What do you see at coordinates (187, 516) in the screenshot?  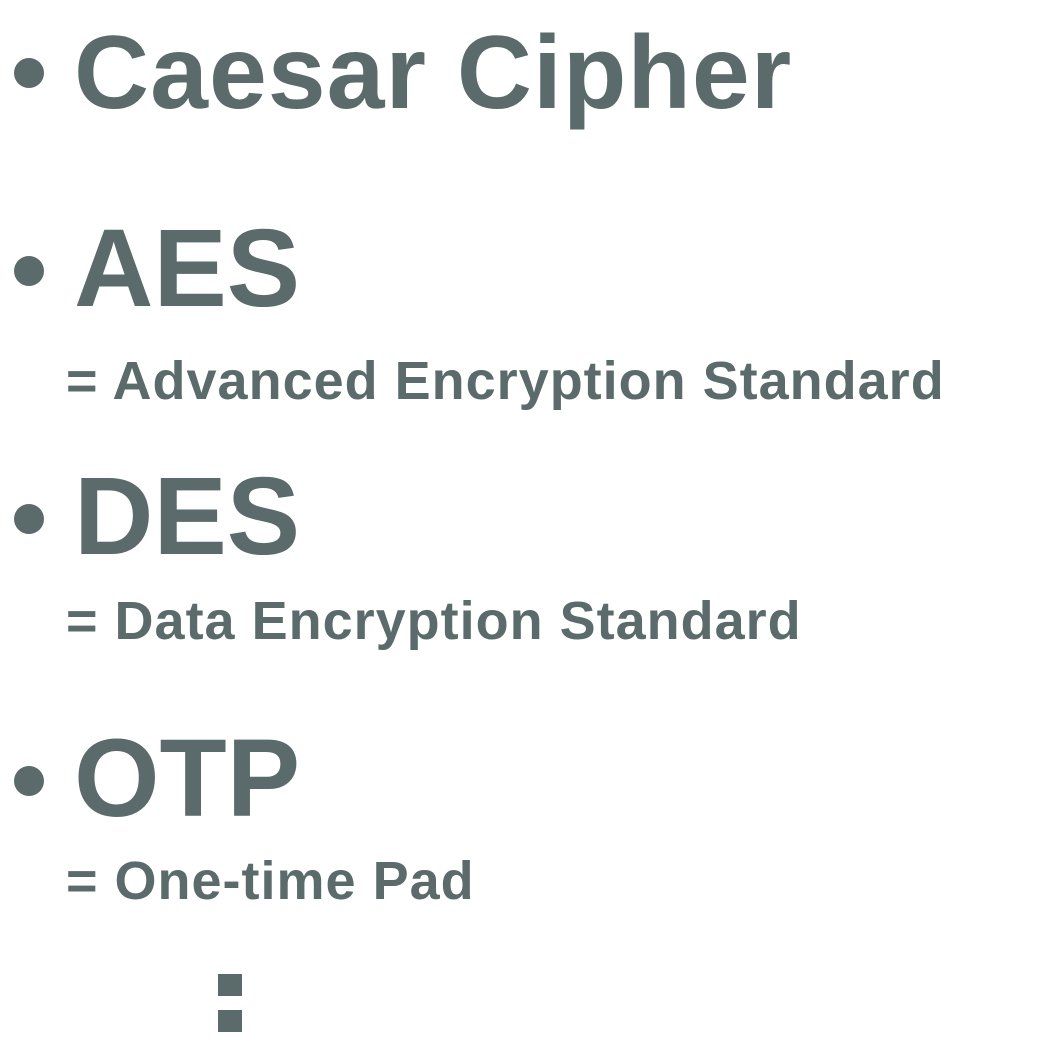 I see `term-des: DES` at bounding box center [187, 516].